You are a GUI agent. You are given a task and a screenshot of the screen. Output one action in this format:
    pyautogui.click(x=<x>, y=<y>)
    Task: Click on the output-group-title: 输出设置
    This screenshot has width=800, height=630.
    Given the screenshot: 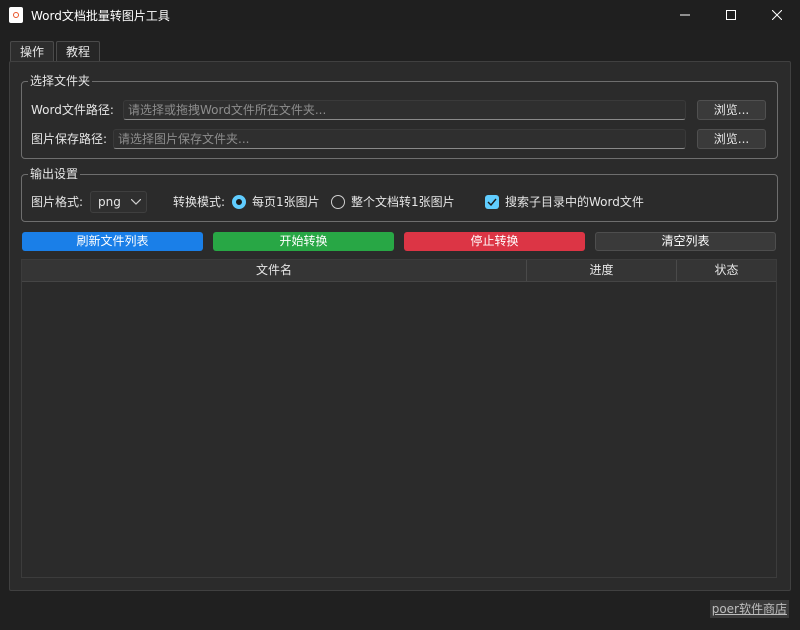 What is the action you would take?
    pyautogui.click(x=54, y=174)
    